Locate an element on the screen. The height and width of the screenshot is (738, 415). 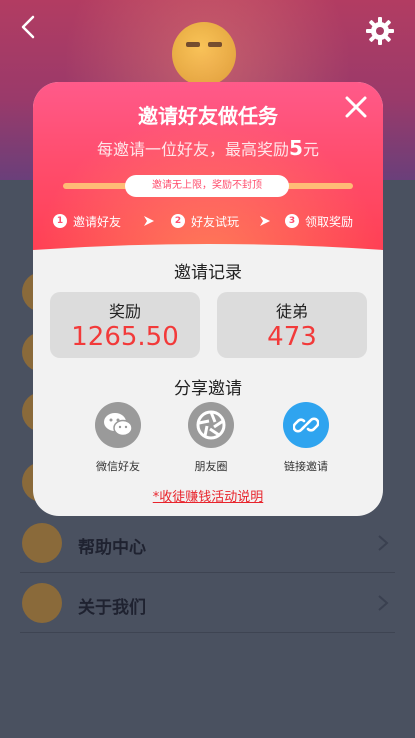
invite-steps: 1 邀请好友 2 好友试玩 3 领取奖励 is located at coordinates (208, 221).